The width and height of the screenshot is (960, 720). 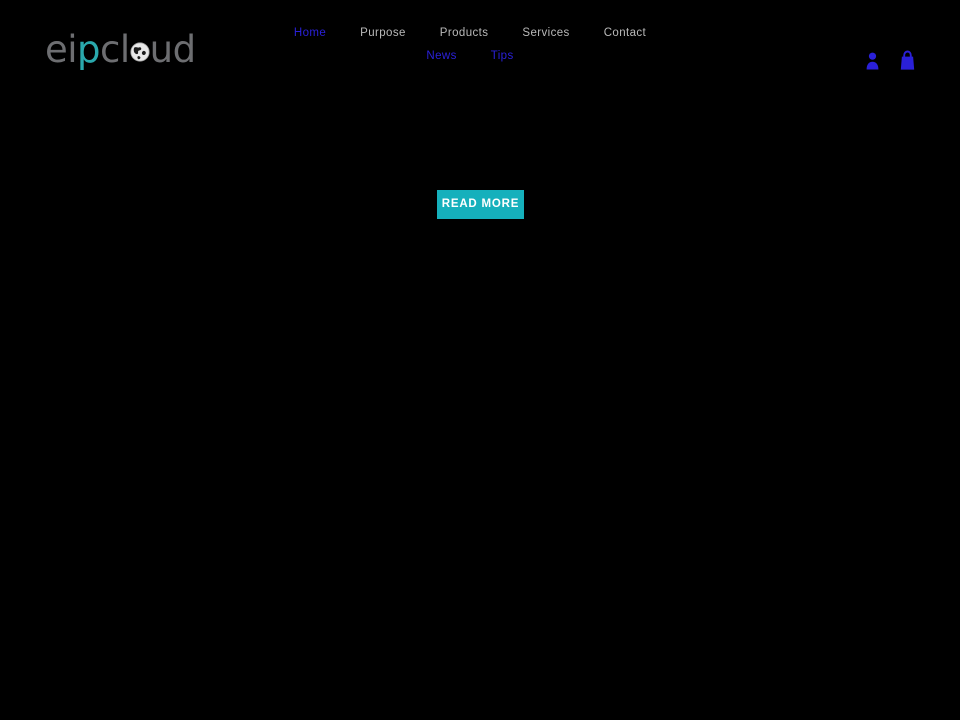 I want to click on nav-row-secondary: News Tips, so click(x=470, y=56).